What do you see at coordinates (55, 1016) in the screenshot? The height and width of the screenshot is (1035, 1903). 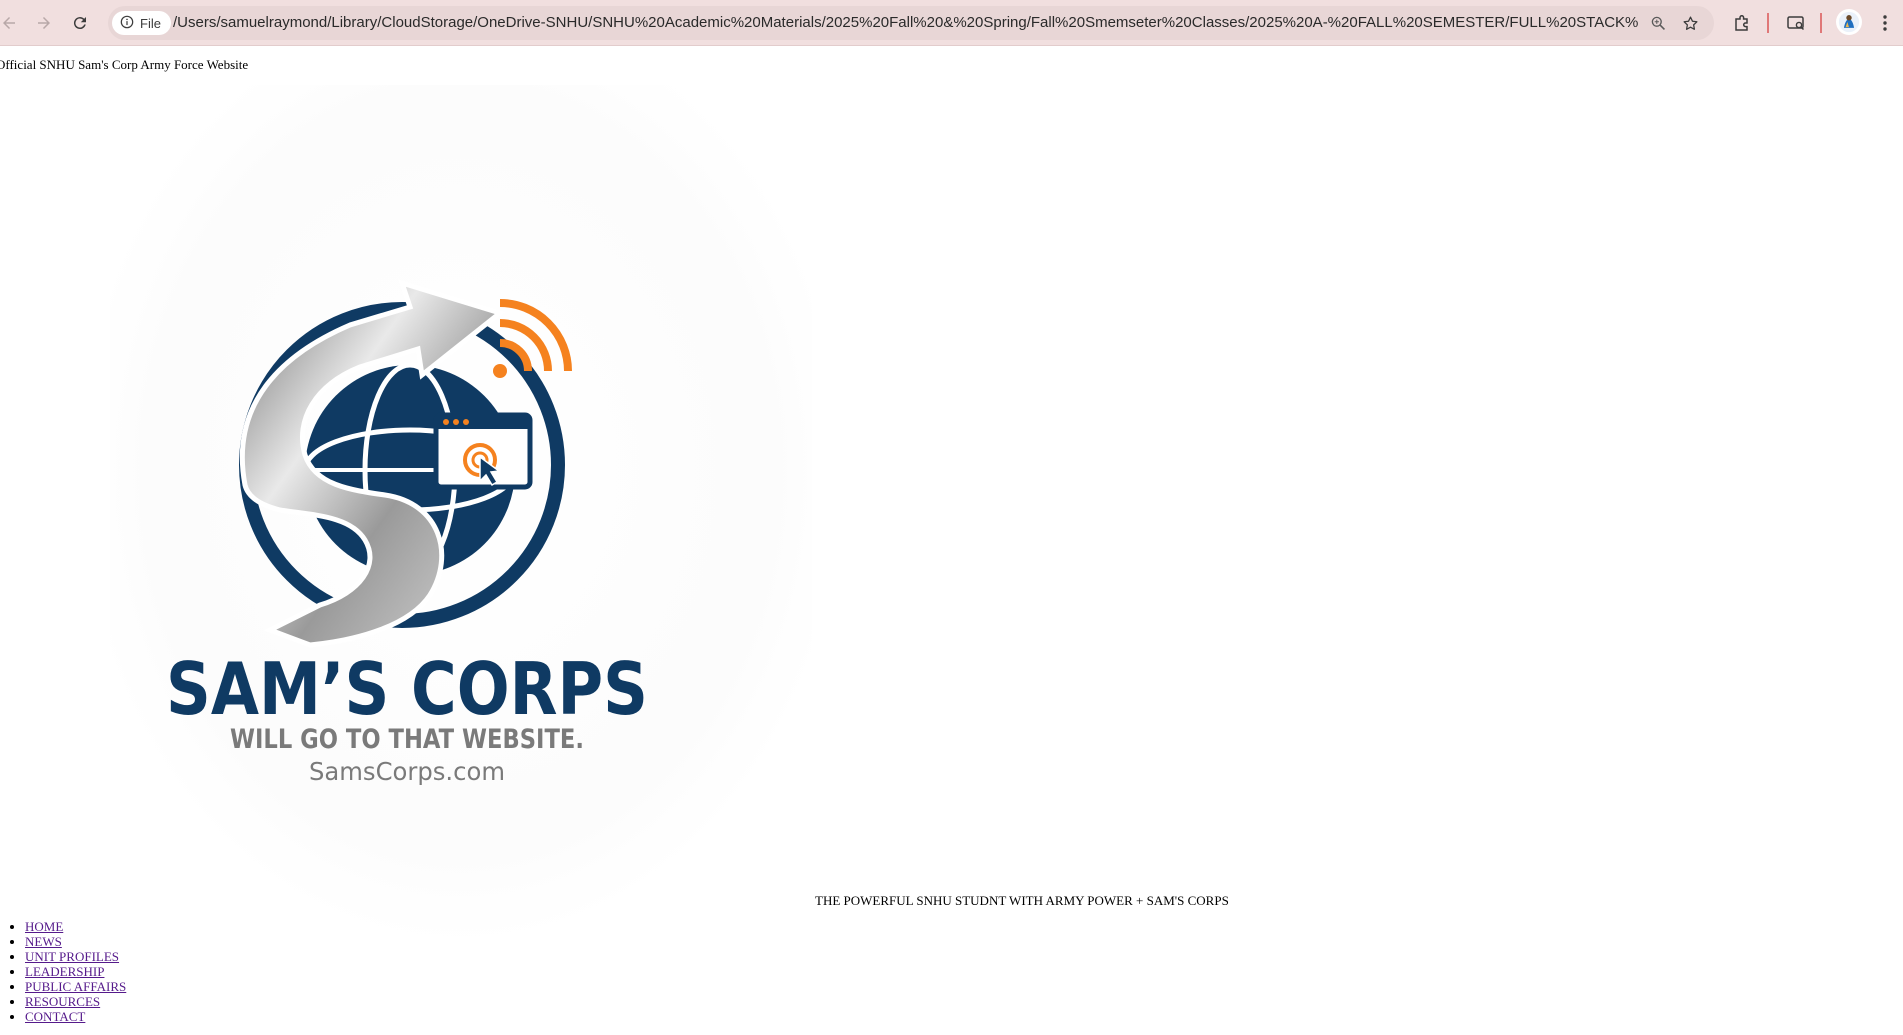 I see `nav-link-contact: CONTACT` at bounding box center [55, 1016].